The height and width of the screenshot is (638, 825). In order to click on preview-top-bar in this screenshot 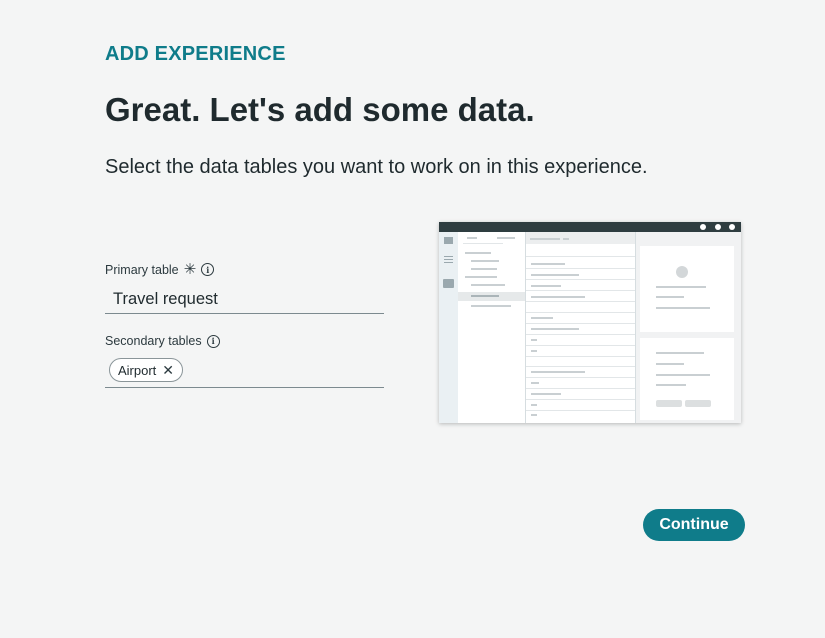, I will do `click(590, 227)`.